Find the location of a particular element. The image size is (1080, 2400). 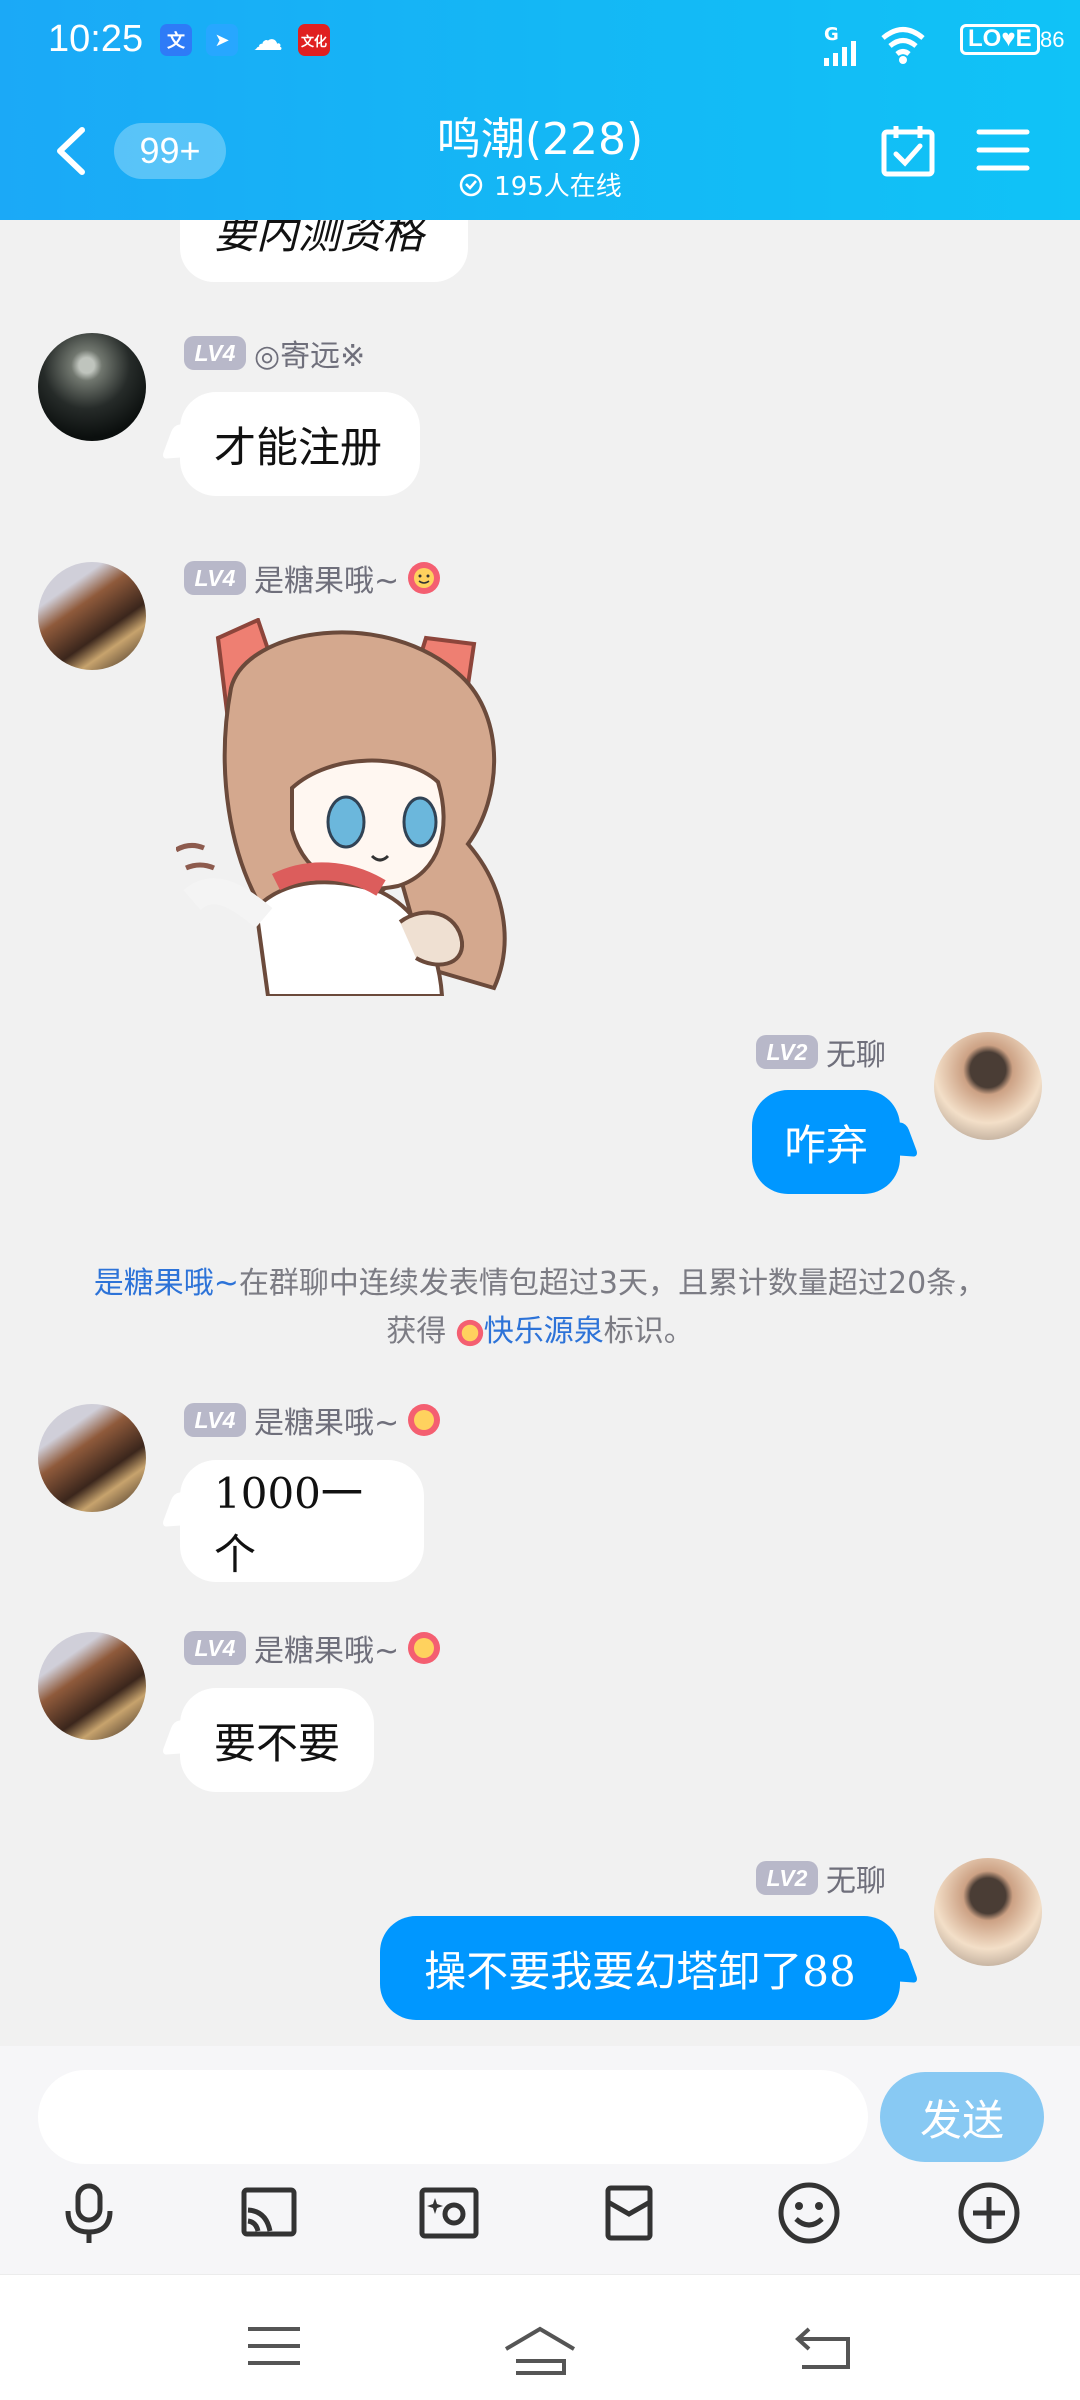

online-check-icon is located at coordinates (471, 184).